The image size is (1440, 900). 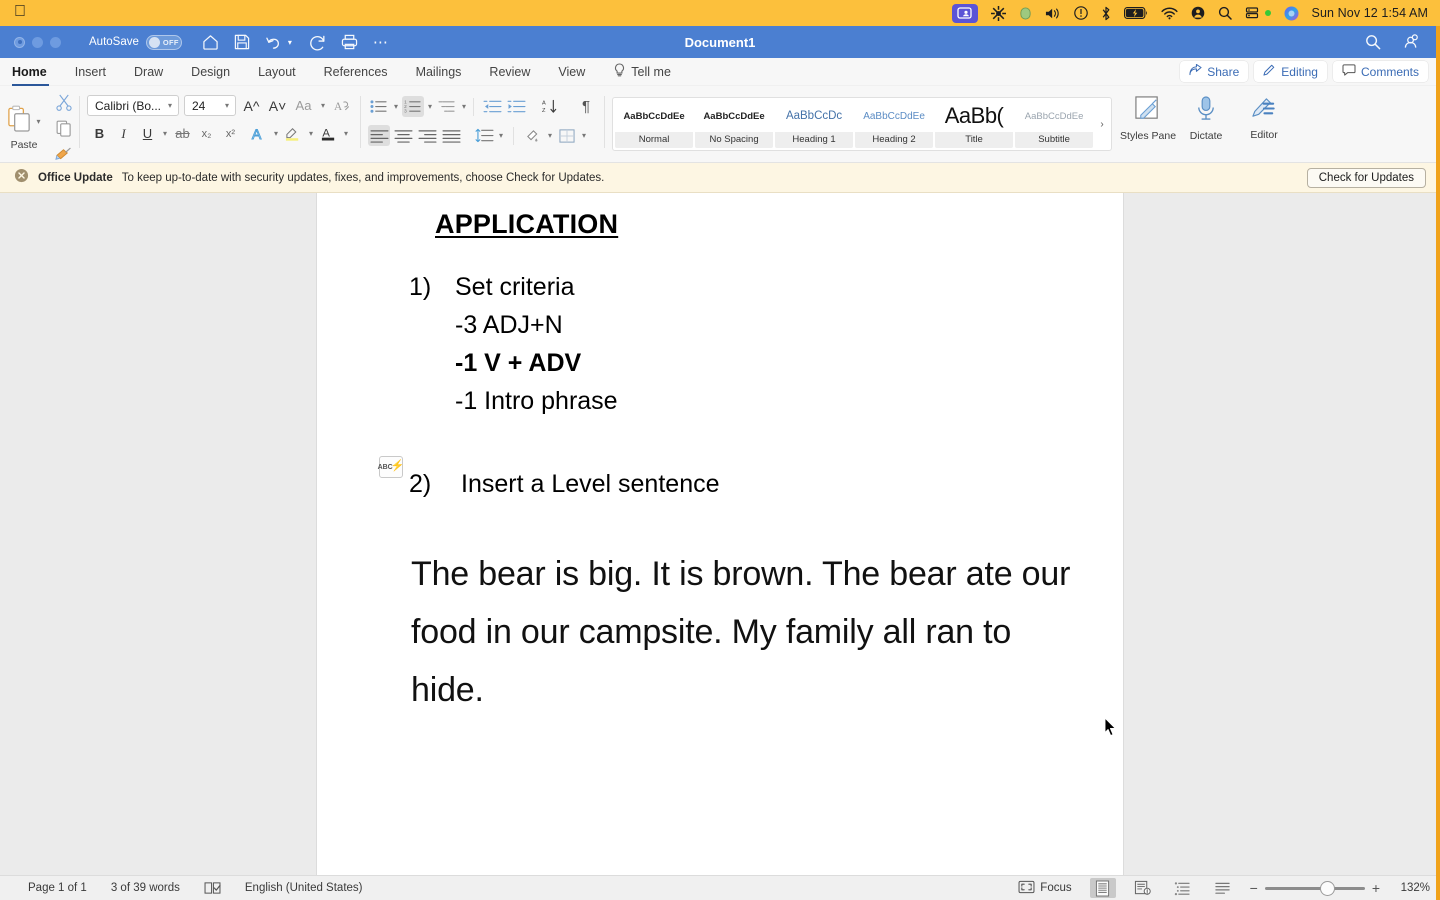 What do you see at coordinates (427, 135) in the screenshot?
I see `align-right-icon` at bounding box center [427, 135].